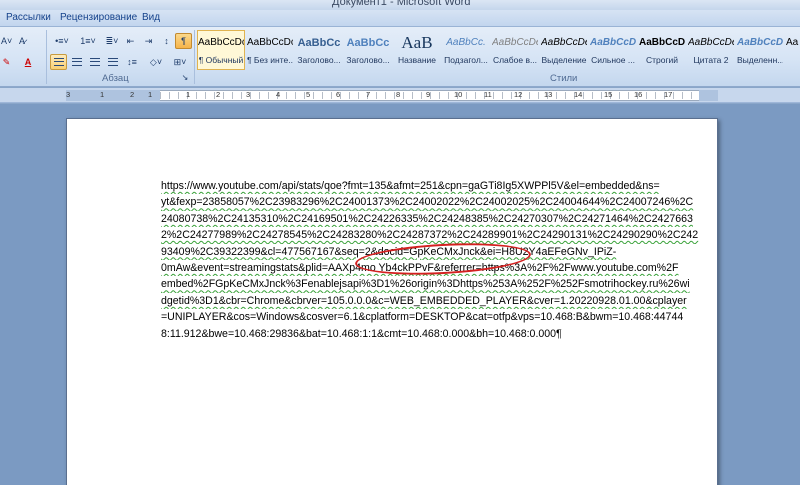  Describe the element at coordinates (270, 42) in the screenshot. I see `style-sample: AaBbCcDc` at that location.